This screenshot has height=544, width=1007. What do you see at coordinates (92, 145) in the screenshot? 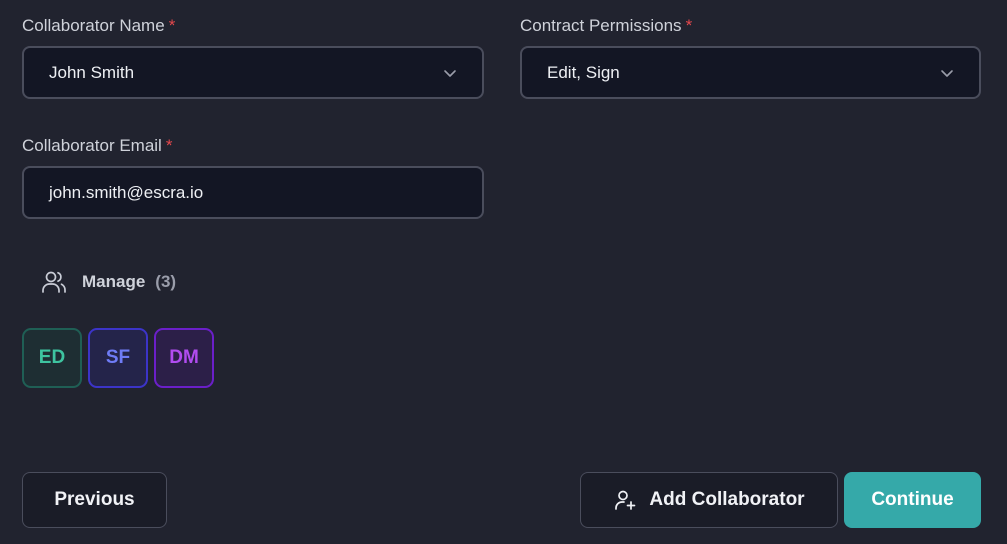
I see `collaborator-email-label-text: Collaborator Email` at bounding box center [92, 145].